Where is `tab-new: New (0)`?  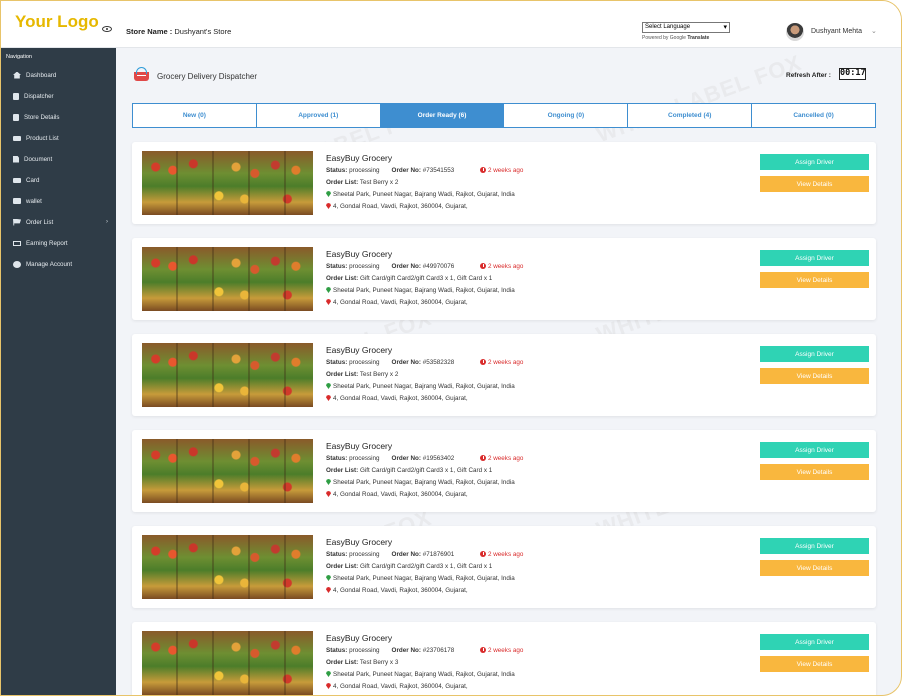 tab-new: New (0) is located at coordinates (195, 115).